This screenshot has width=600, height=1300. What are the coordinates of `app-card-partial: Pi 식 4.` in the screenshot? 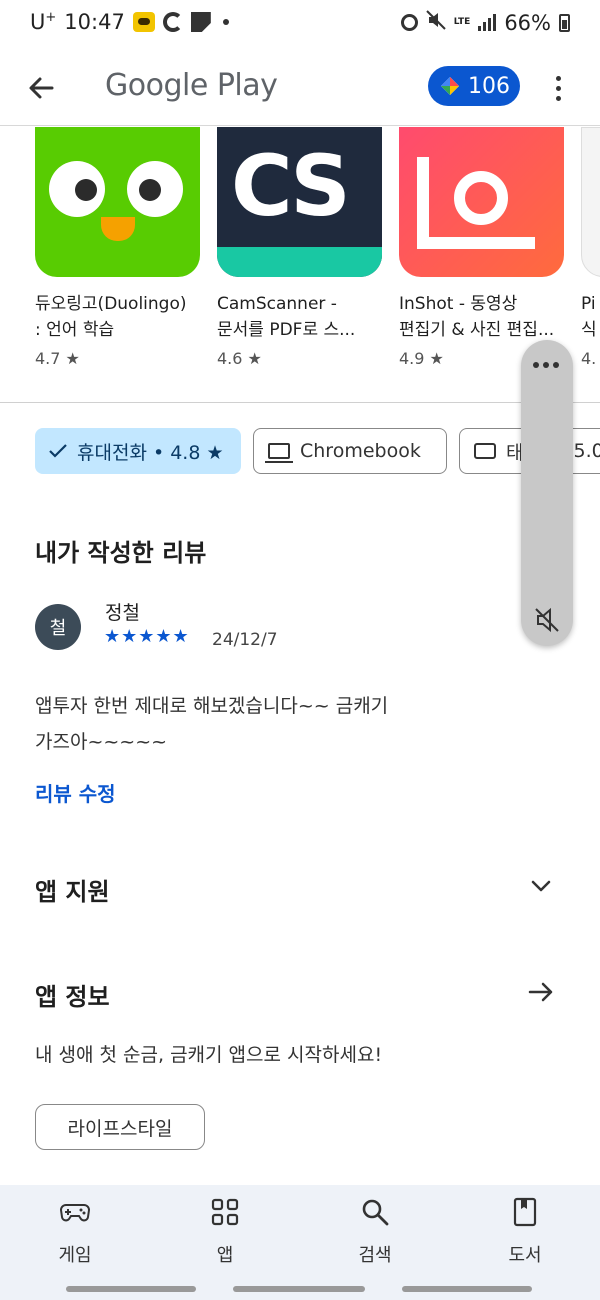 It's located at (590, 247).